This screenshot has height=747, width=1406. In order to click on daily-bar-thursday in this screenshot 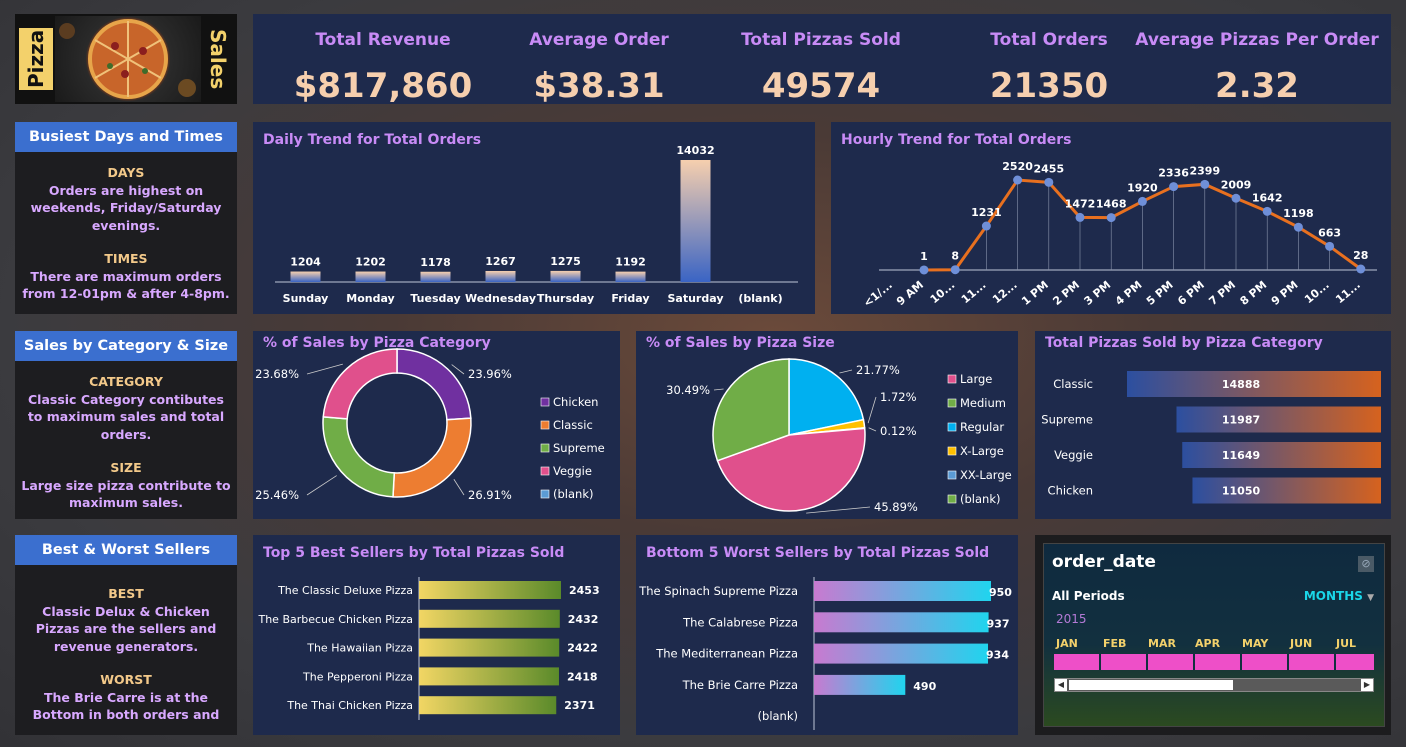, I will do `click(565, 276)`.